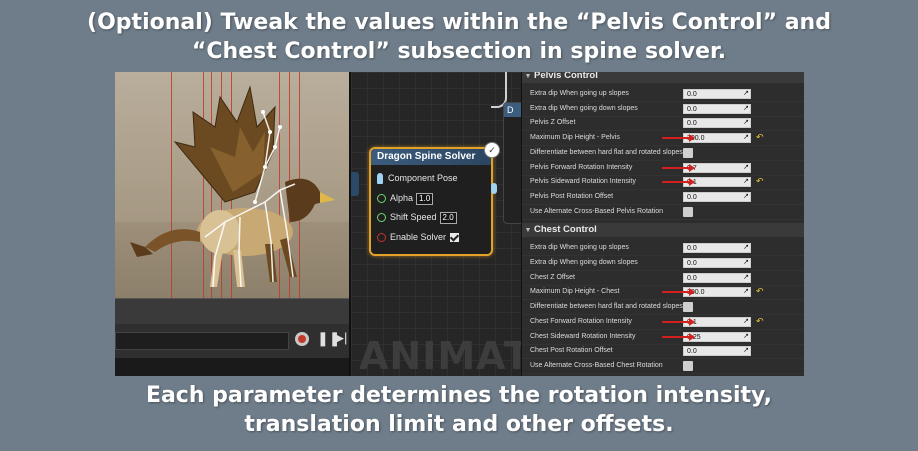 The height and width of the screenshot is (451, 918). Describe the element at coordinates (663, 230) in the screenshot. I see `category-chest: ▼ Chest Control` at that location.